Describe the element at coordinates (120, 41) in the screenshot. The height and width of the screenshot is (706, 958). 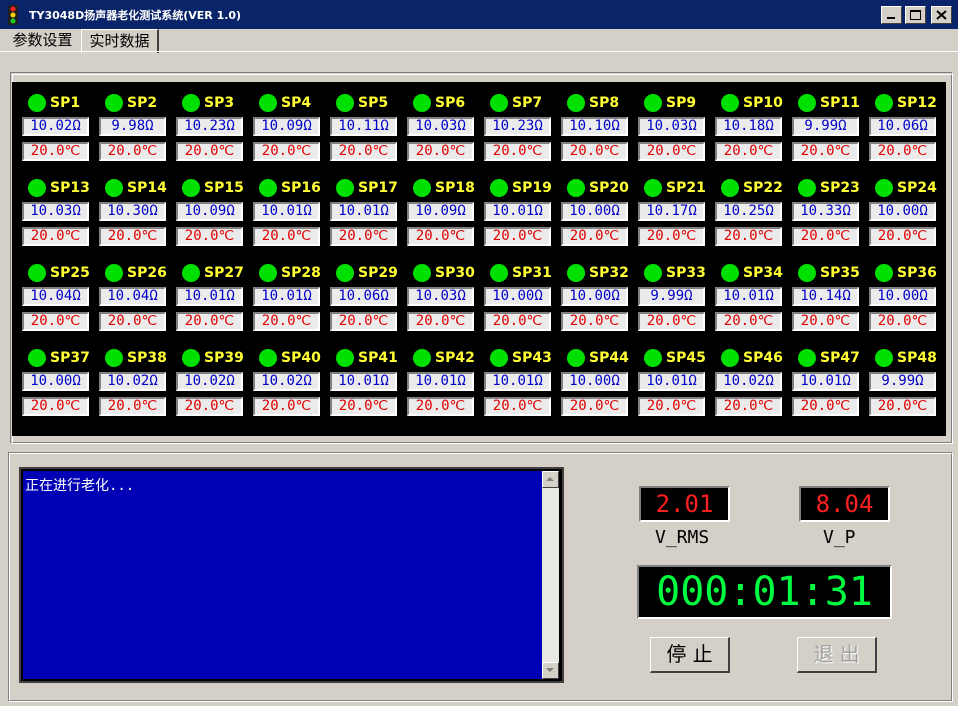
I see `tab-realtime-data: 实时数据` at that location.